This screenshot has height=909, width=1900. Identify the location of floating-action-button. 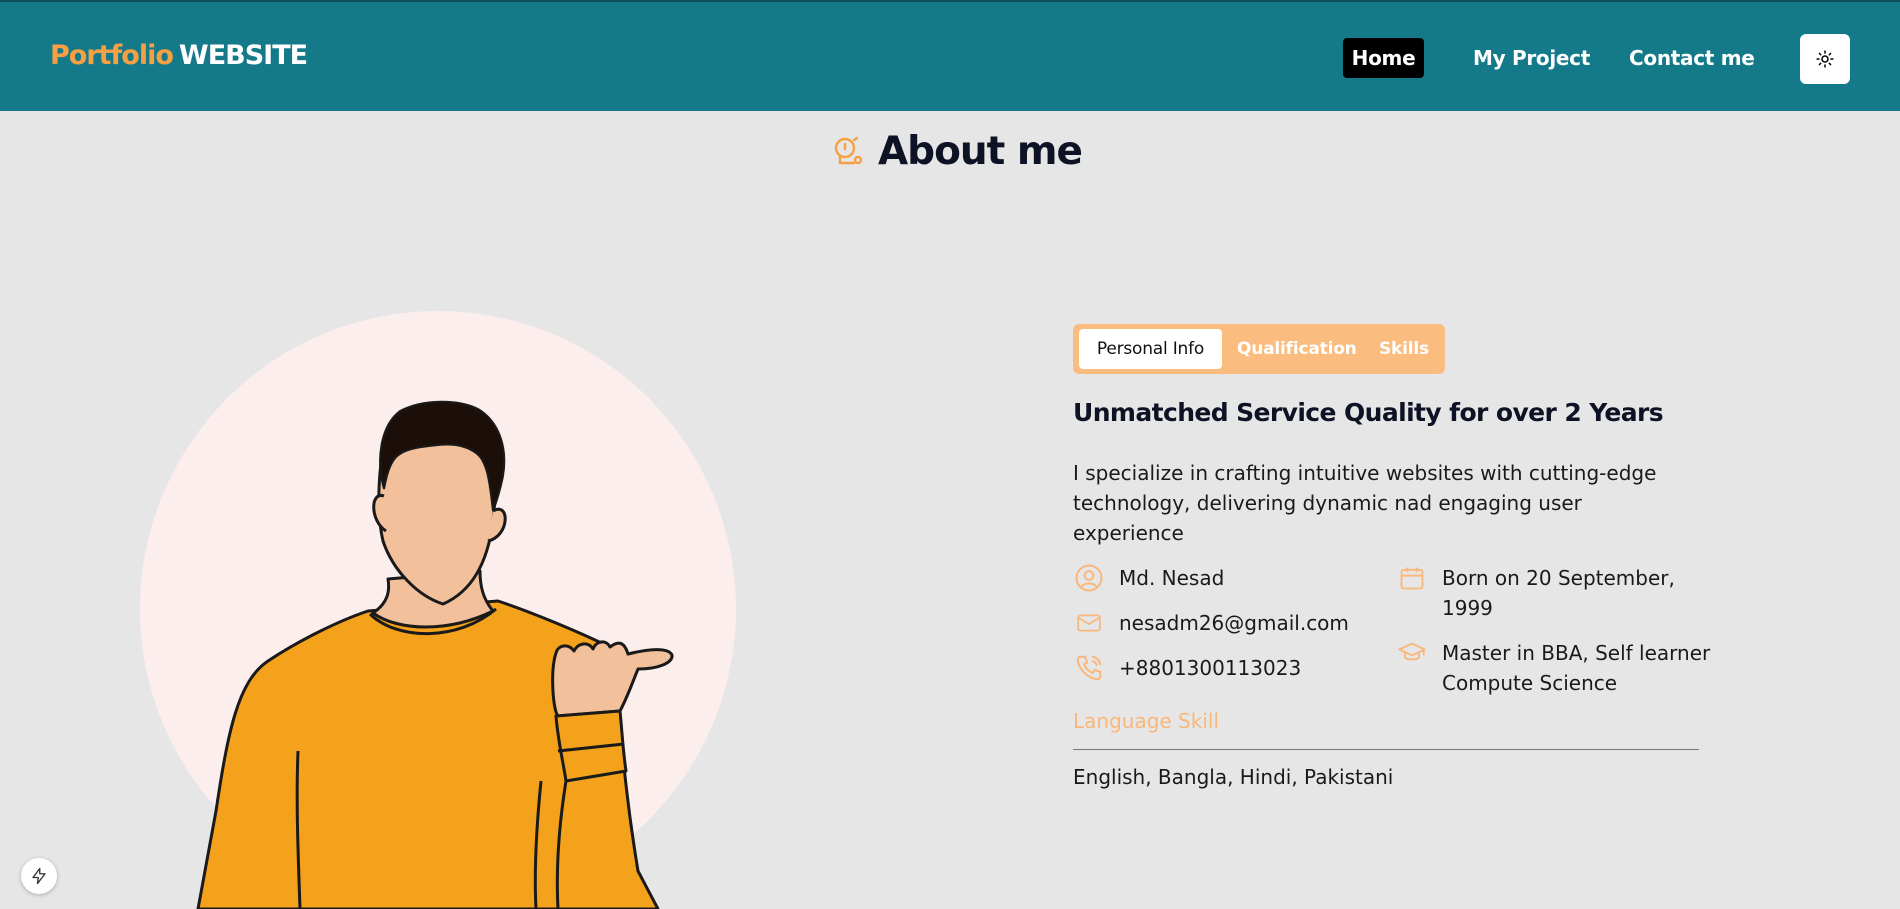
(39, 876).